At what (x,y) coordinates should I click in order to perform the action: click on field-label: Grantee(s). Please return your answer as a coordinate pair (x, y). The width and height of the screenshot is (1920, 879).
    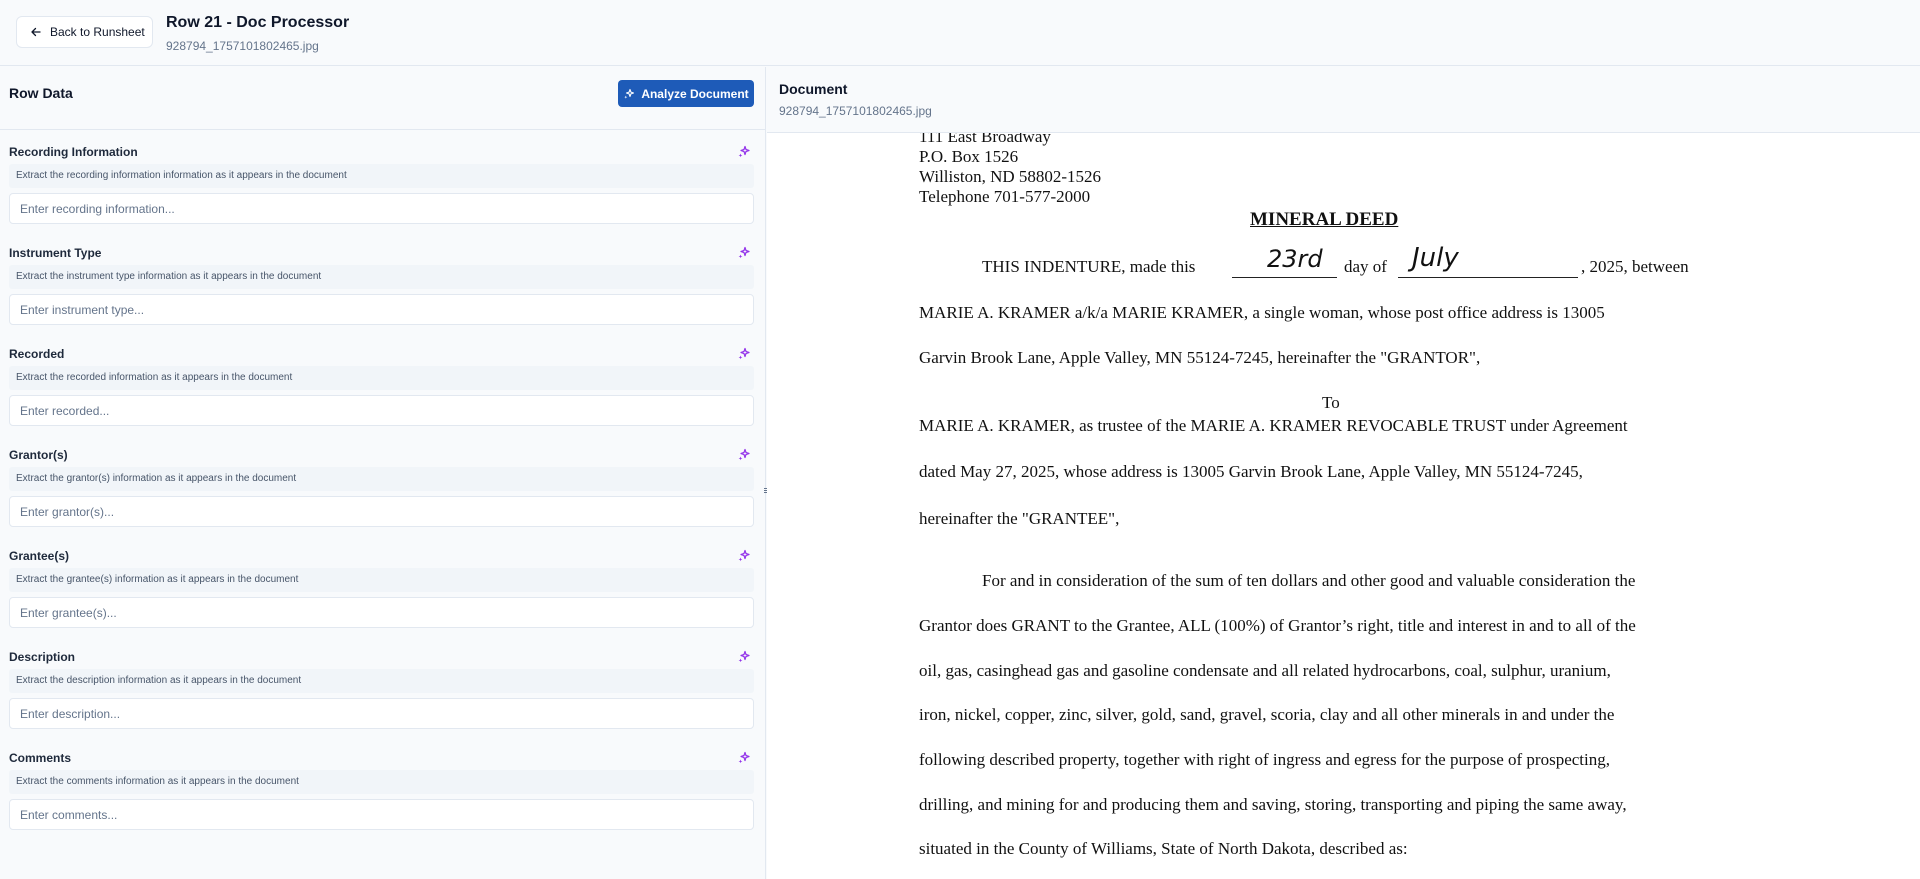
    Looking at the image, I should click on (39, 556).